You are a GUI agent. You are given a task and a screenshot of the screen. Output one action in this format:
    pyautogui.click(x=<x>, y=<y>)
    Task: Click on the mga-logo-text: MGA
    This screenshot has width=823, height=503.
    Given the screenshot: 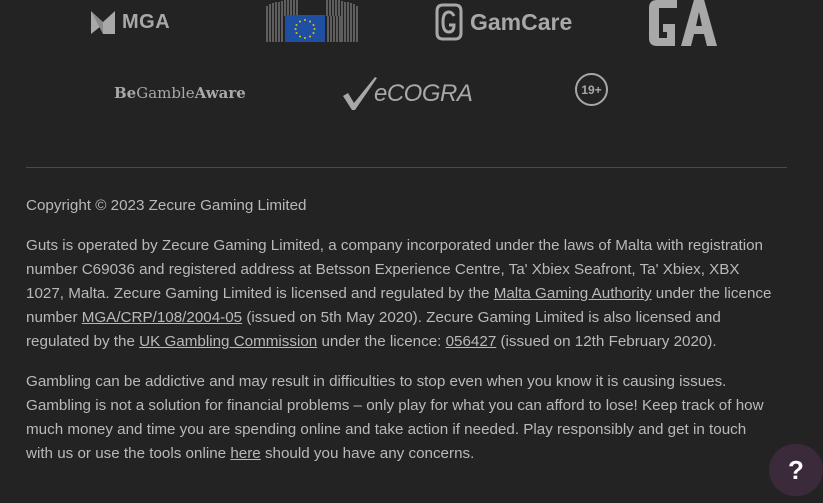 What is the action you would take?
    pyautogui.click(x=146, y=21)
    